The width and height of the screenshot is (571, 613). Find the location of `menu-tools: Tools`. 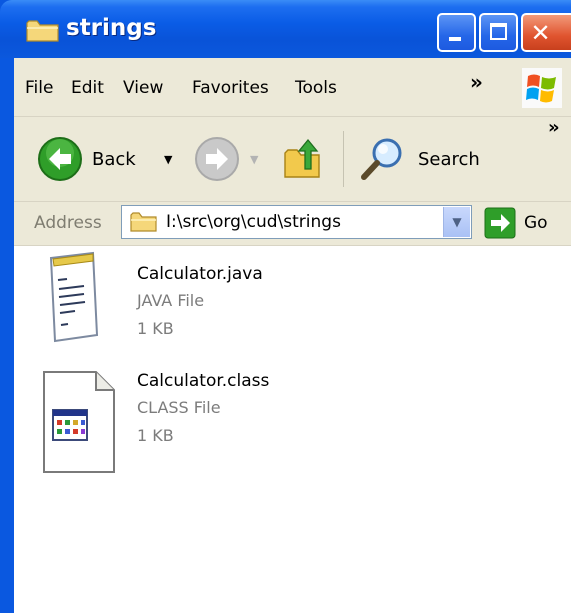

menu-tools: Tools is located at coordinates (316, 88).